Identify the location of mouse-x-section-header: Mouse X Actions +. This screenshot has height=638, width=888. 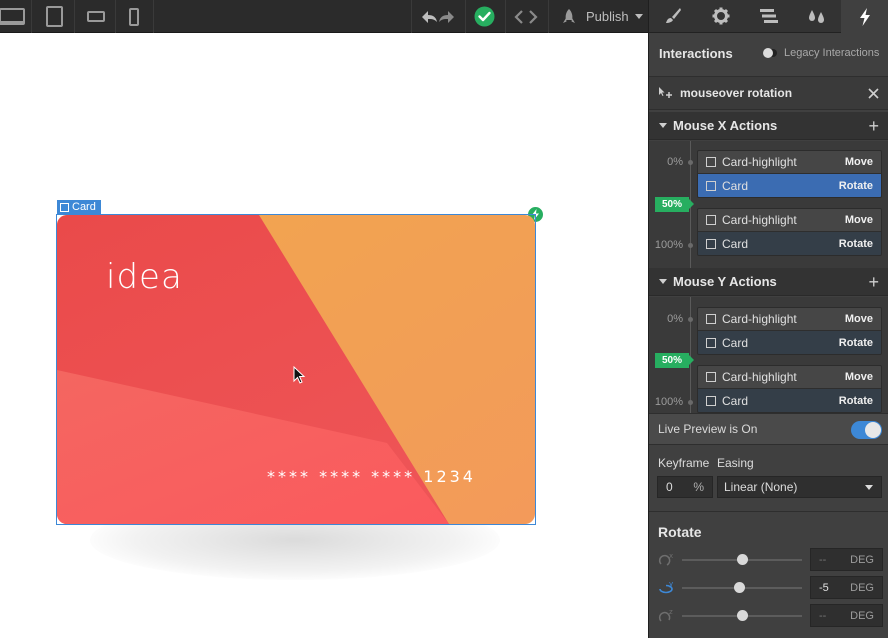
(768, 126).